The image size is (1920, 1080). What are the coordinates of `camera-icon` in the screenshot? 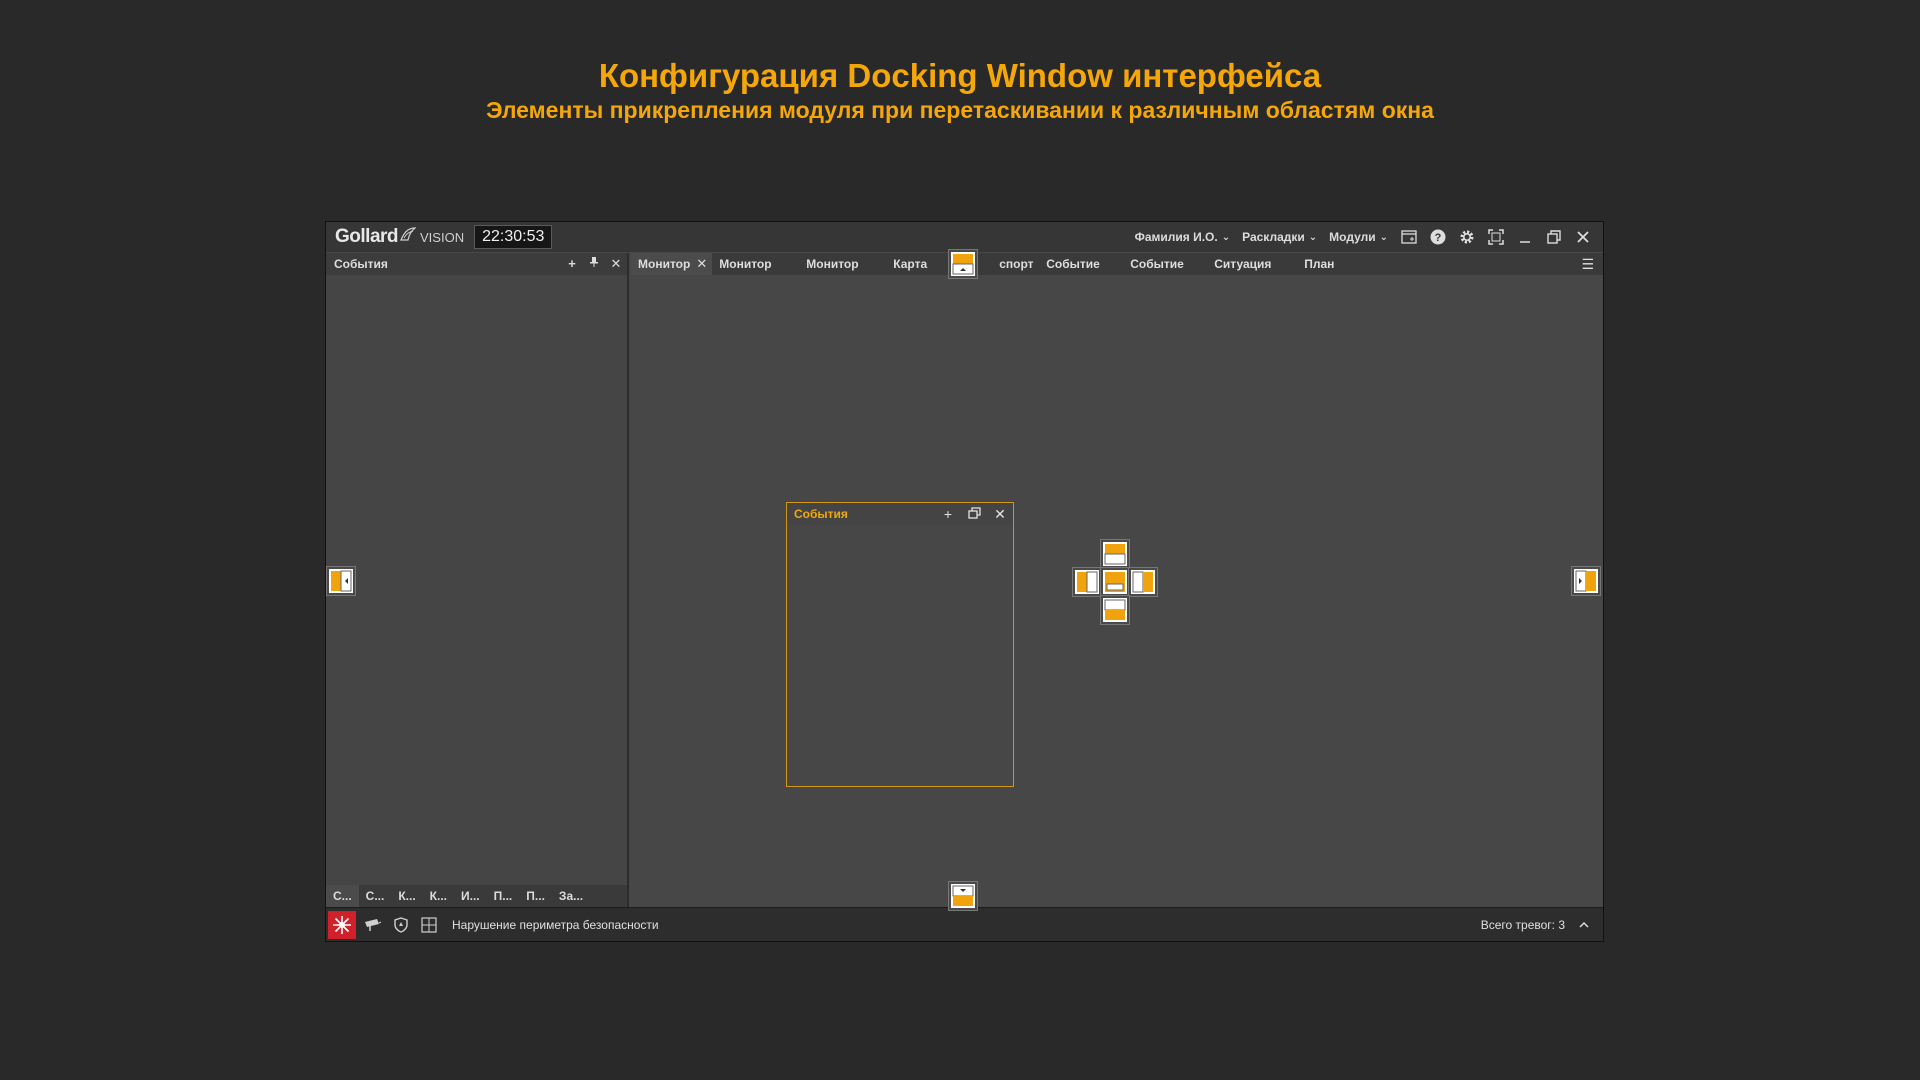 It's located at (373, 925).